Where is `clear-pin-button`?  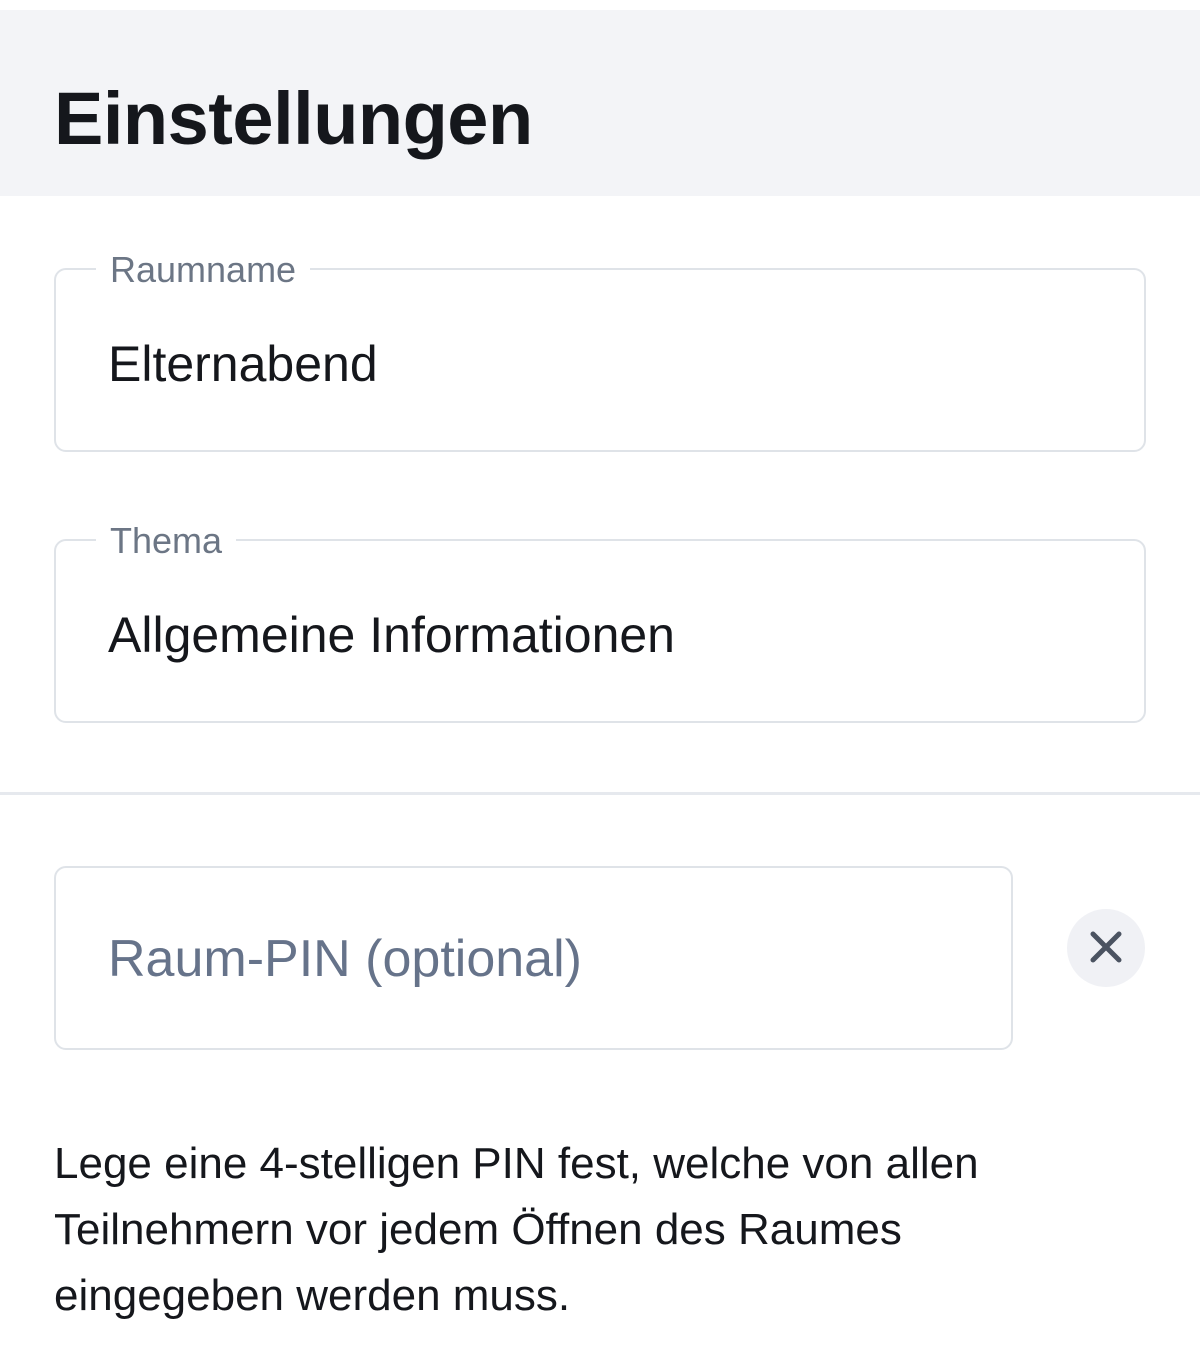 clear-pin-button is located at coordinates (1106, 948).